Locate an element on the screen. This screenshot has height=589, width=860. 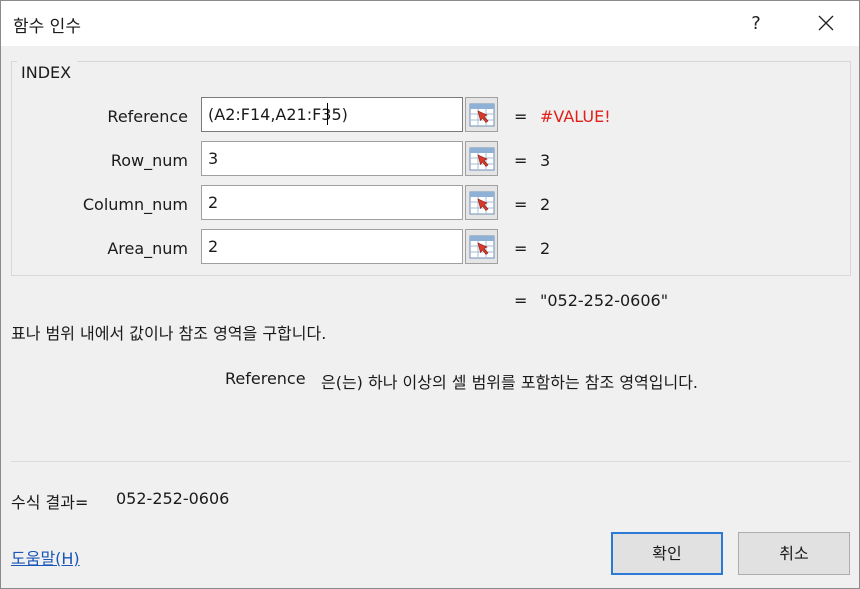
area-num-input: 2 is located at coordinates (332, 246).